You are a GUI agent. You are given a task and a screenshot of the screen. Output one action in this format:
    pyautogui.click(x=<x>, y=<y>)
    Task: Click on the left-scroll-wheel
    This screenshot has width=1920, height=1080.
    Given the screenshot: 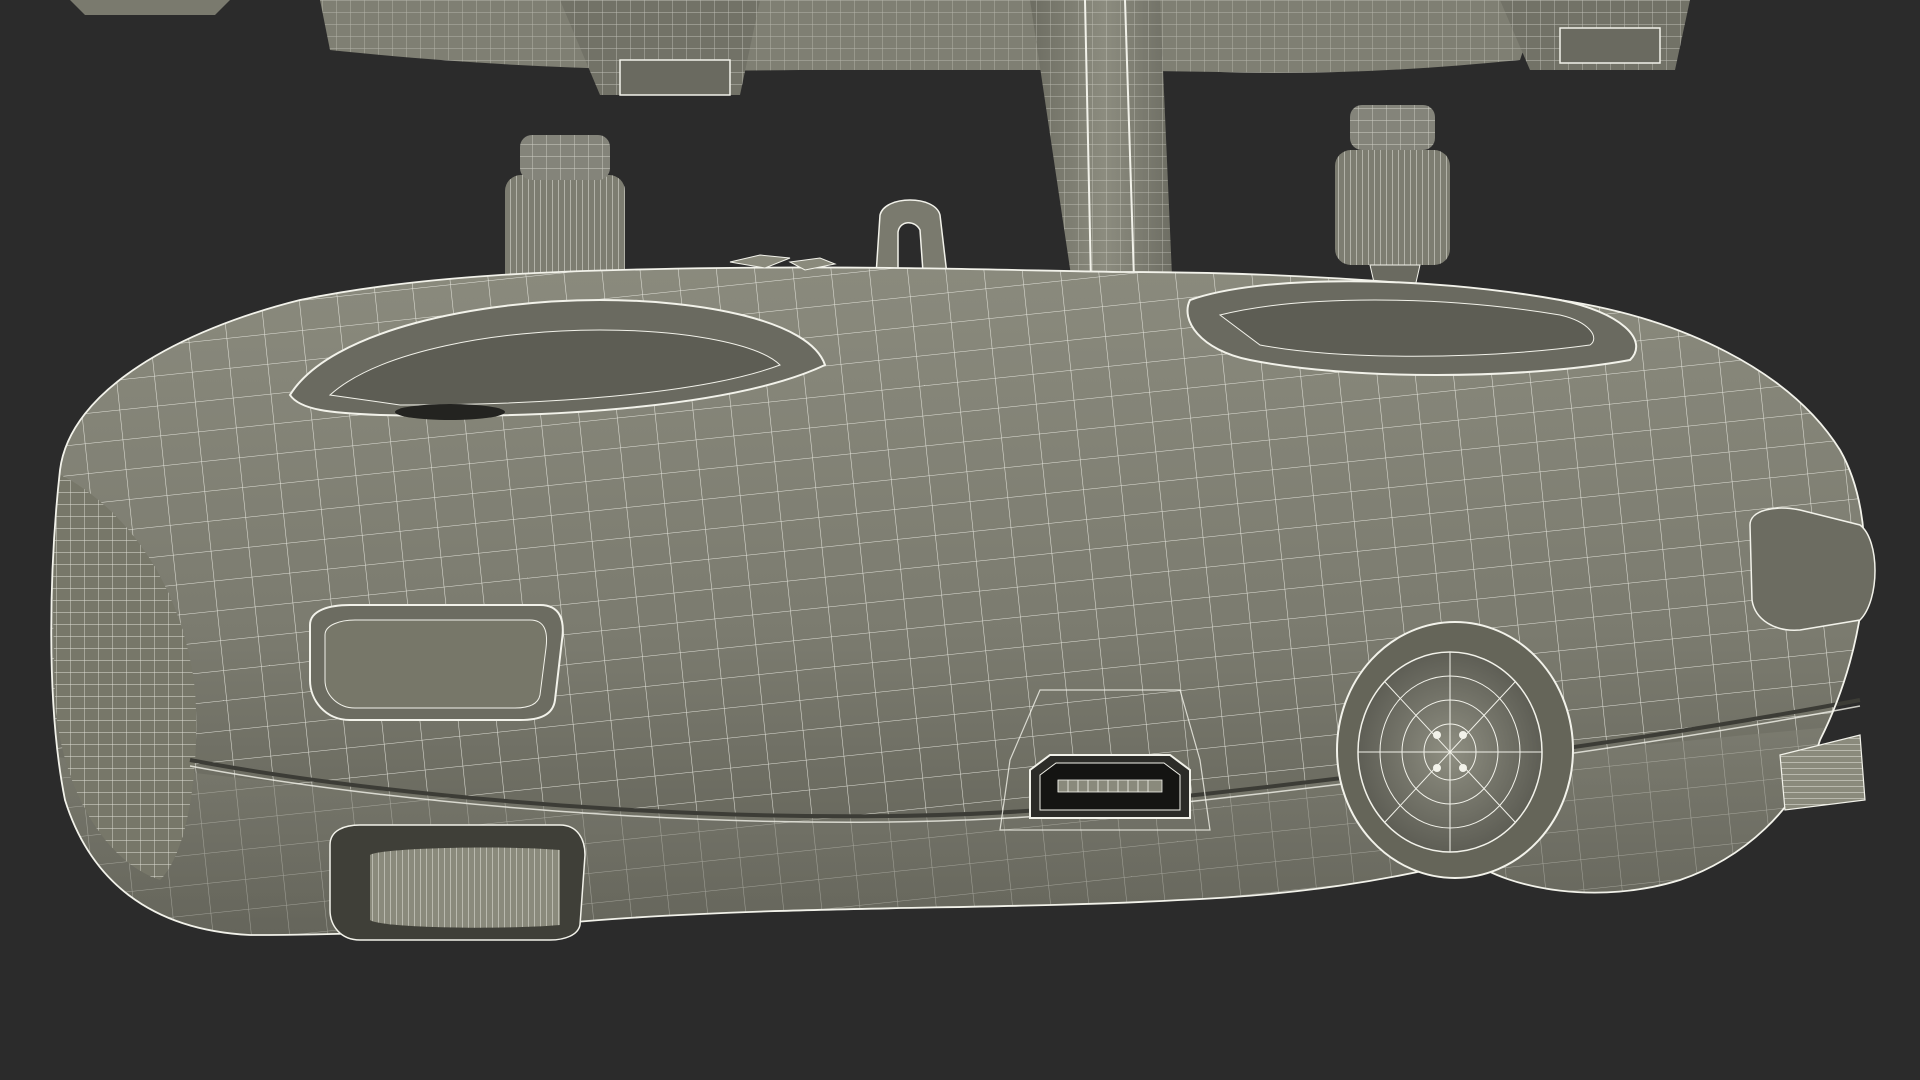 What is the action you would take?
    pyautogui.click(x=457, y=882)
    